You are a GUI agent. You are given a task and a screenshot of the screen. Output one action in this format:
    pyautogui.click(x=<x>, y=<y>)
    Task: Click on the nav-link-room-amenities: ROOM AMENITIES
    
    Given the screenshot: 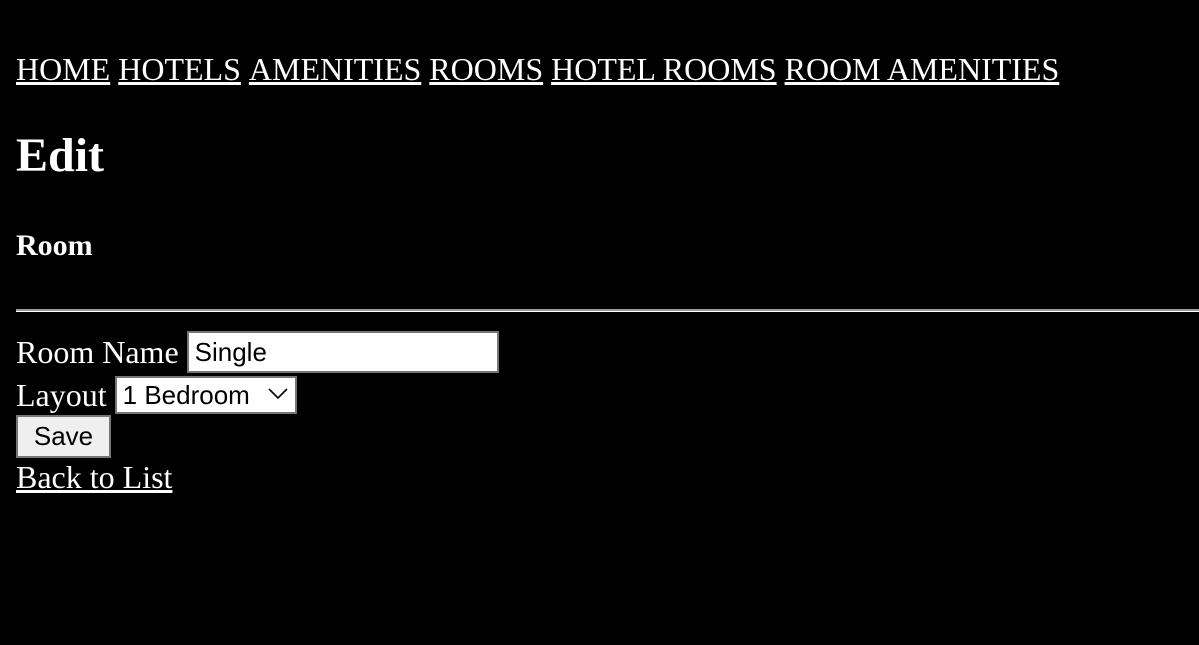 What is the action you would take?
    pyautogui.click(x=922, y=69)
    